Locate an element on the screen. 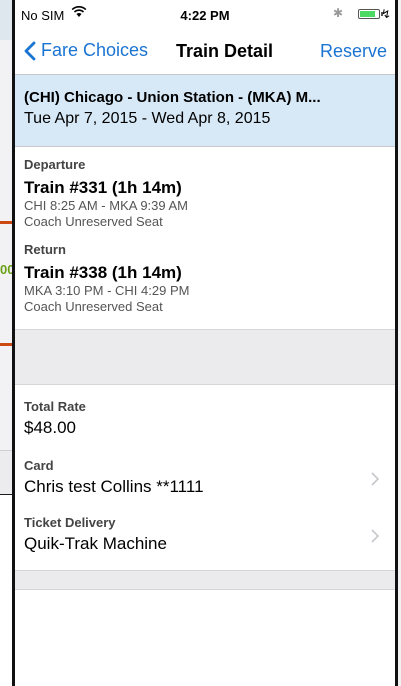 The height and width of the screenshot is (686, 401). ticket-delivery-label: Ticket Delivery is located at coordinates (70, 522).